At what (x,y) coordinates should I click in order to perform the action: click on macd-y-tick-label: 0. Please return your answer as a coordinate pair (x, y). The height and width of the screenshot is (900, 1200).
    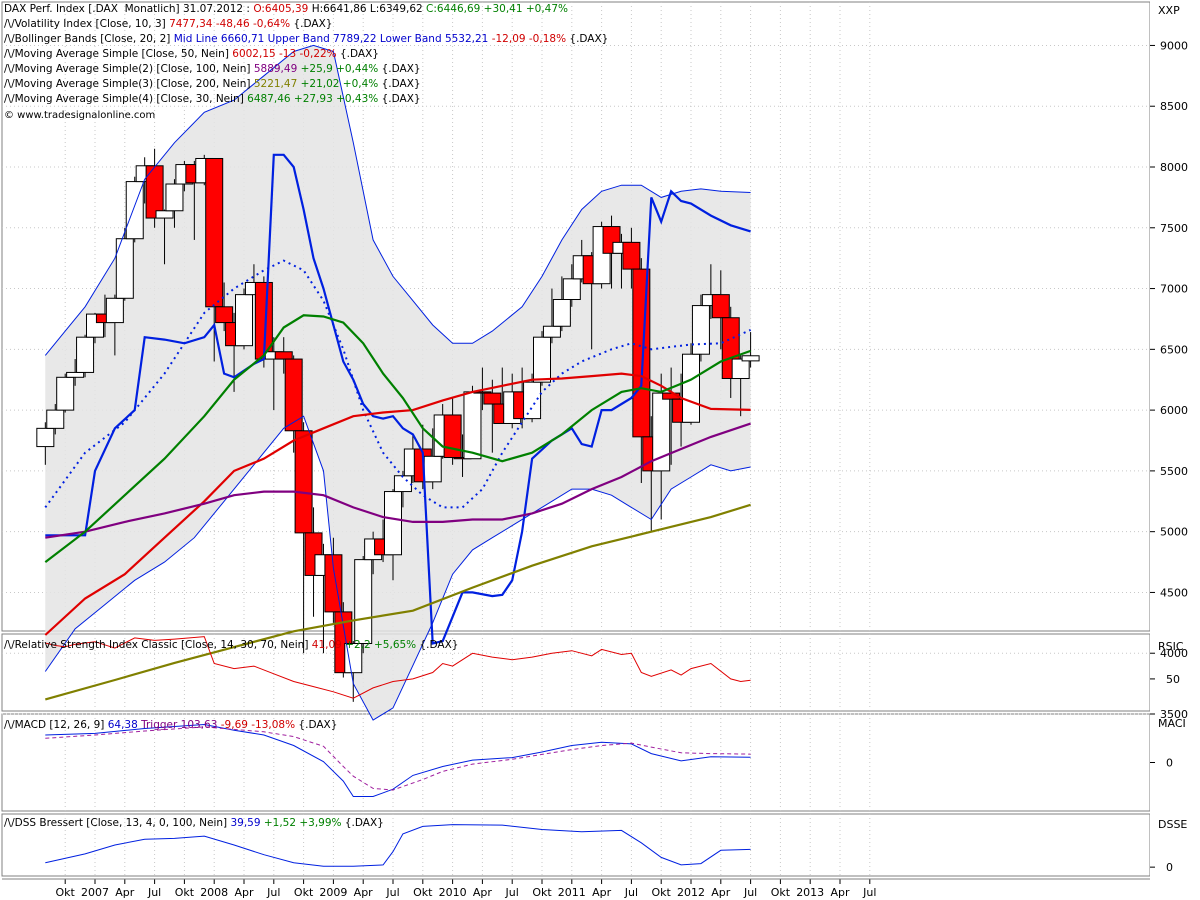
    Looking at the image, I should click on (1169, 763).